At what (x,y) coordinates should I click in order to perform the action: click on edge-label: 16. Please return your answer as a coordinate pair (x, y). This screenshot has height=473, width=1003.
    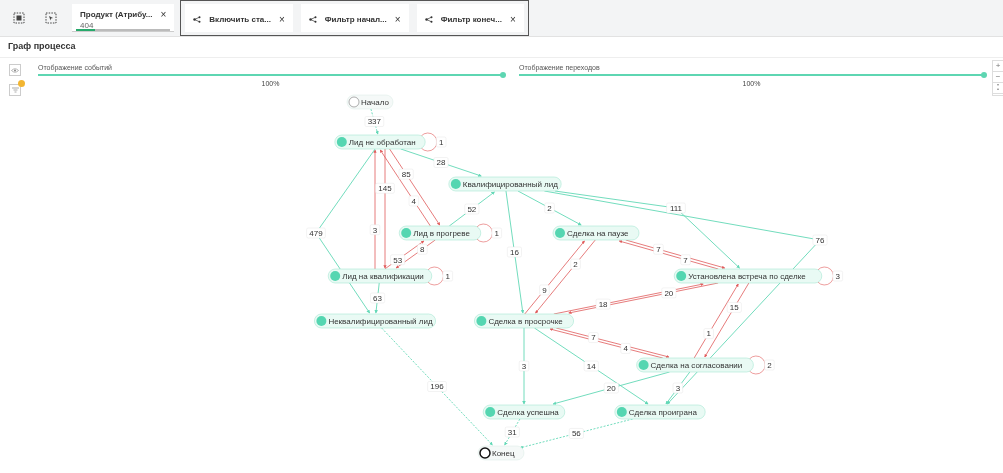
    Looking at the image, I should click on (514, 252).